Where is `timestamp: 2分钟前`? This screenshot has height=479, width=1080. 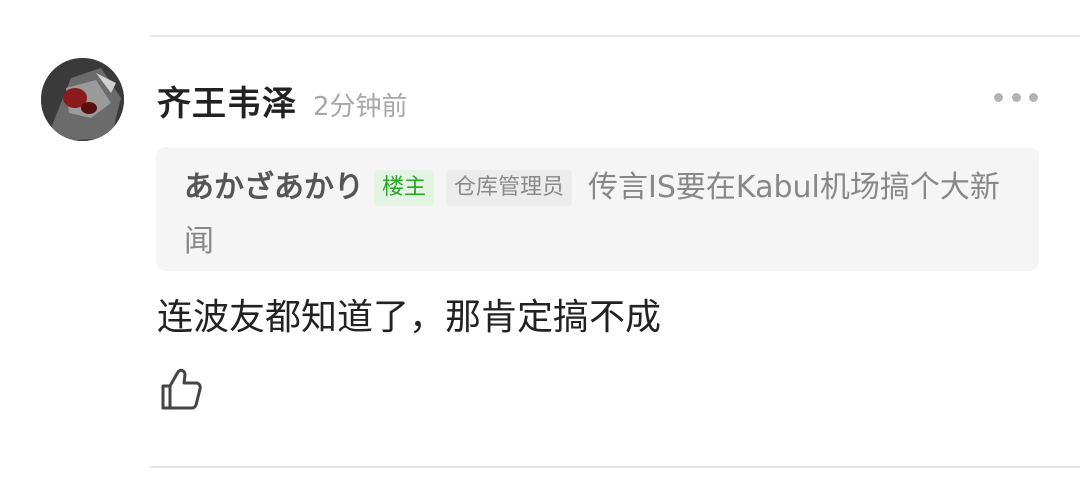
timestamp: 2分钟前 is located at coordinates (360, 107).